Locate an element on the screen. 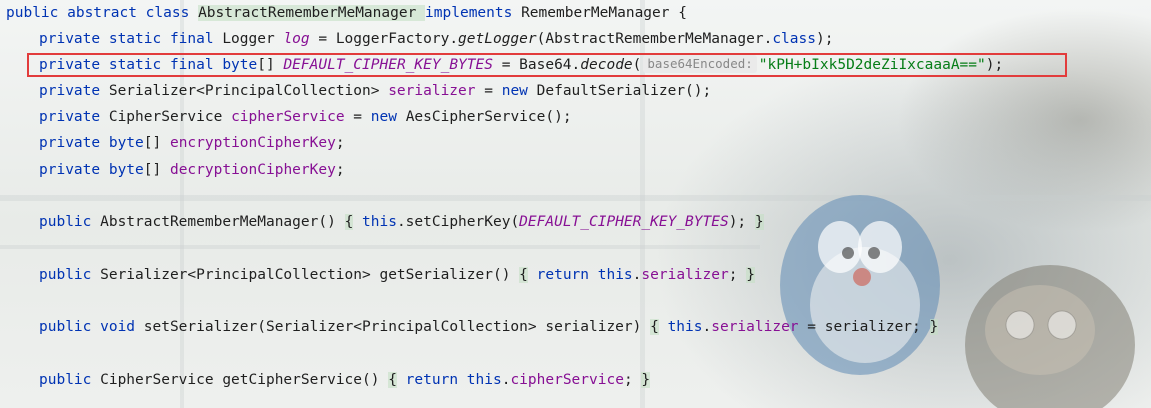  code-line-encryption-key: private byte[] encryptionCipherKey; is located at coordinates (192, 143).